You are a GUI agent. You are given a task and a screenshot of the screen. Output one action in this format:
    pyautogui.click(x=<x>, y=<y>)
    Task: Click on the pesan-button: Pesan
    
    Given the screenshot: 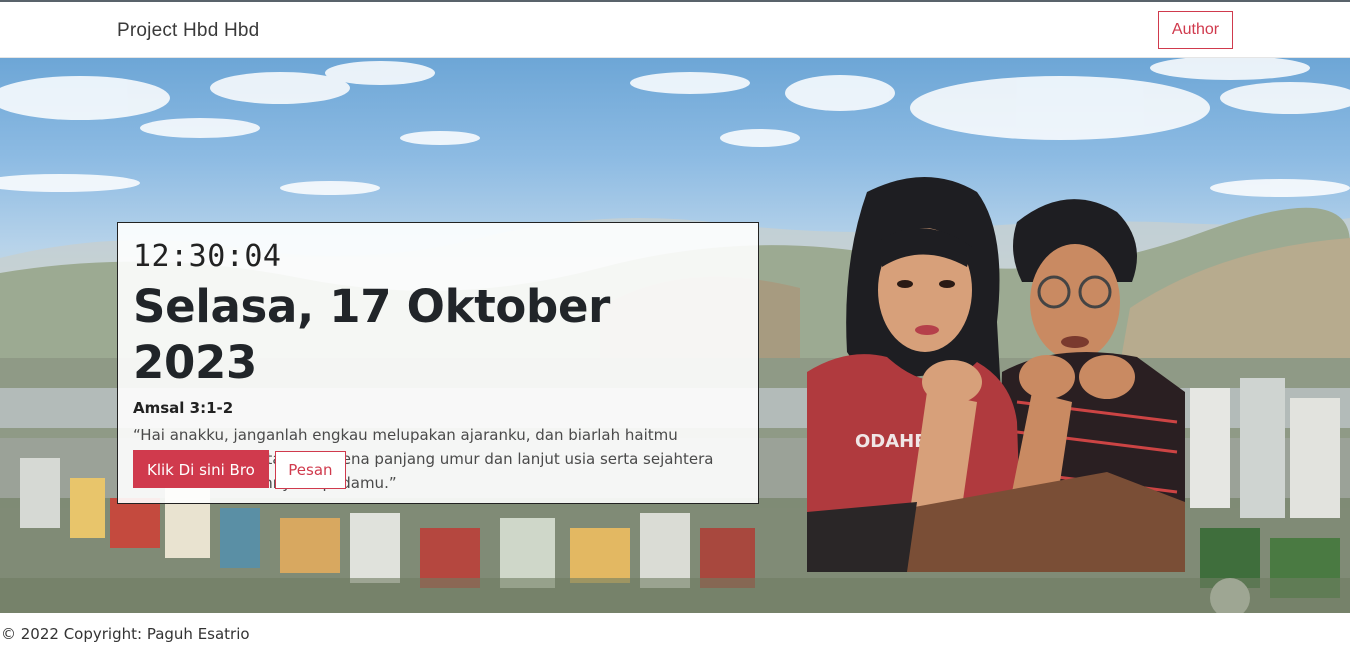 What is the action you would take?
    pyautogui.click(x=310, y=470)
    